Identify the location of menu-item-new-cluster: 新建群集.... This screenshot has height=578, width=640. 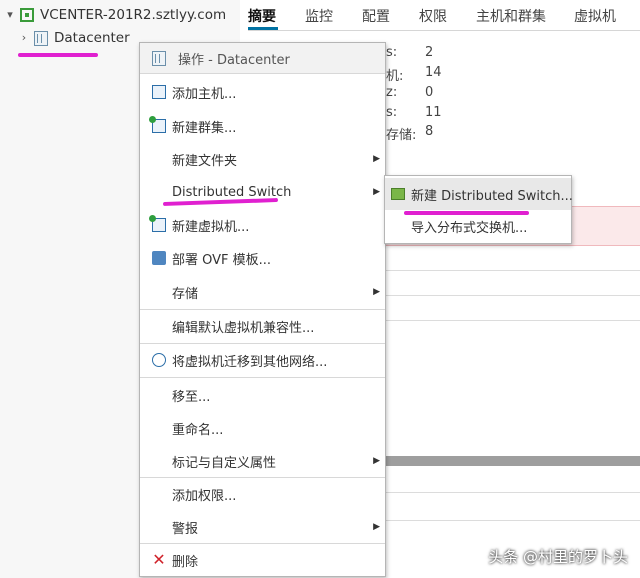
(262, 126).